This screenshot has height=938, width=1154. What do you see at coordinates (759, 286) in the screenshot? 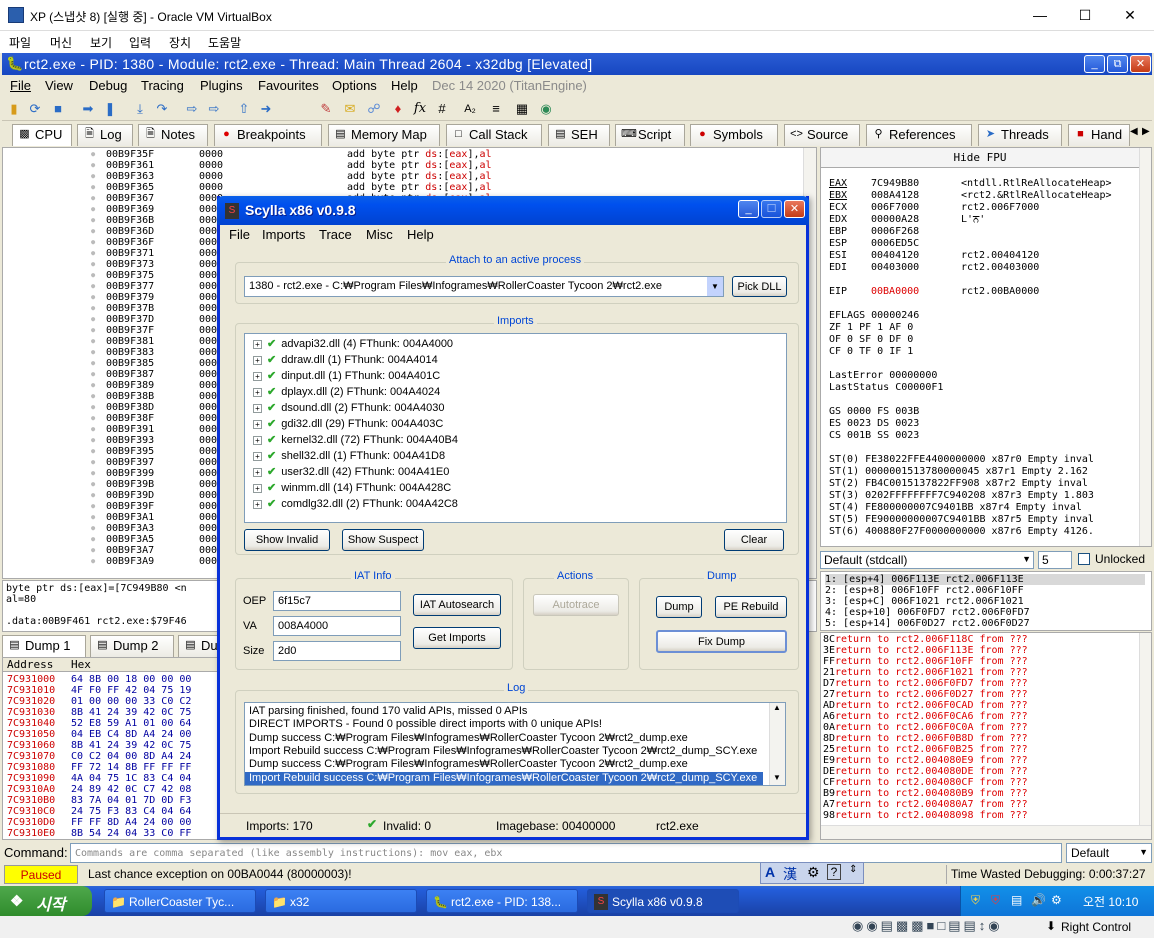
I see `pick-dll-button: Pick DLL` at bounding box center [759, 286].